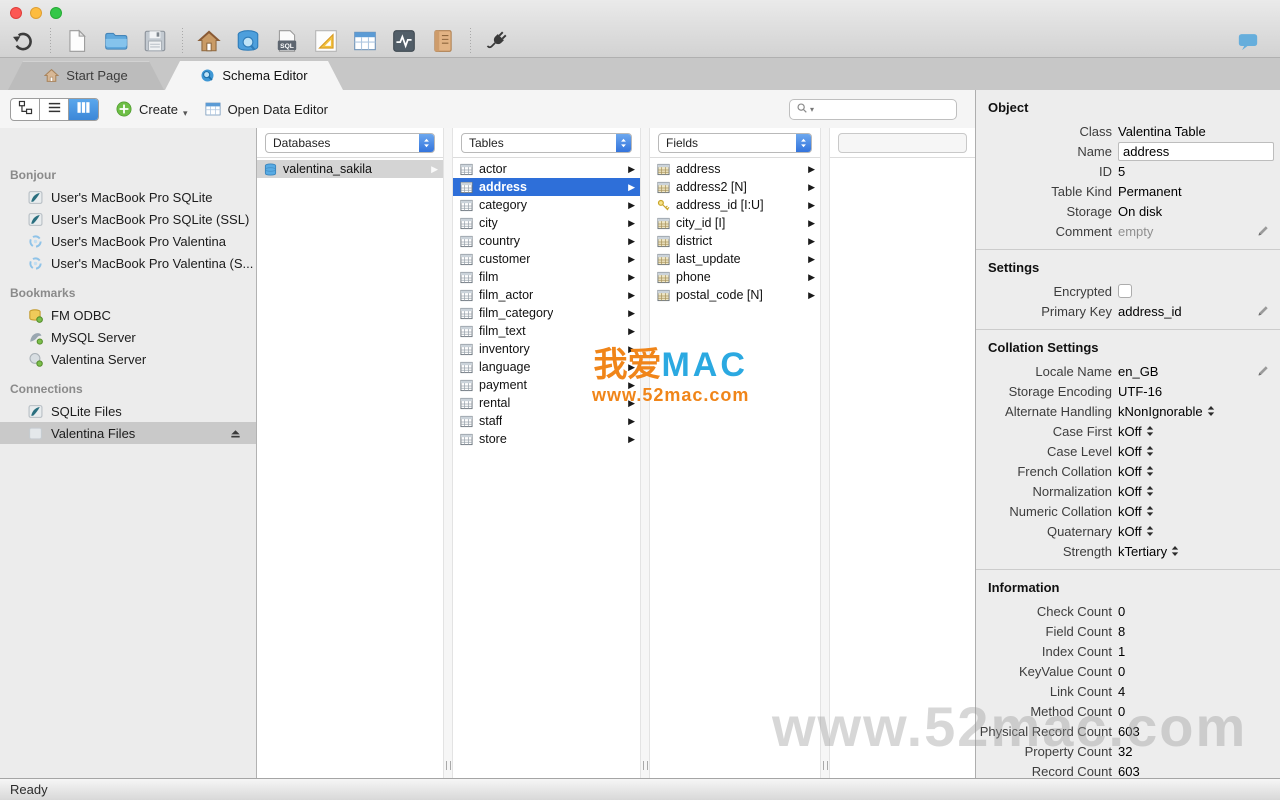 Image resolution: width=1280 pixels, height=800 pixels. Describe the element at coordinates (266, 109) in the screenshot. I see `open-data-editor-button: Open Data Editor` at that location.